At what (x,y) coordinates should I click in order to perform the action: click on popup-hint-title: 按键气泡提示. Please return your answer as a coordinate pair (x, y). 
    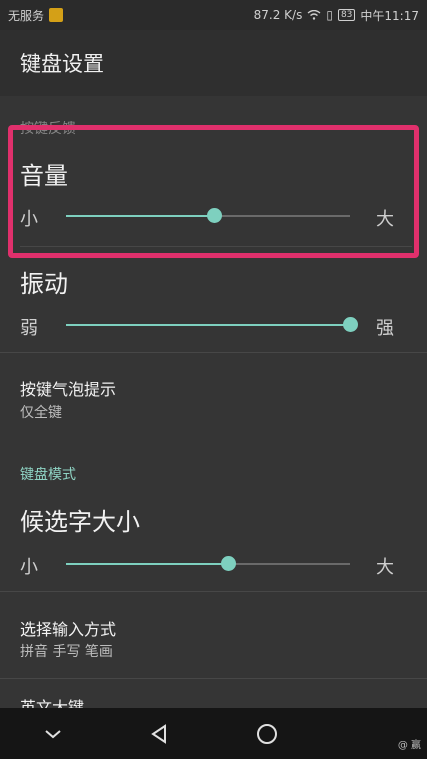
    Looking at the image, I should click on (68, 389).